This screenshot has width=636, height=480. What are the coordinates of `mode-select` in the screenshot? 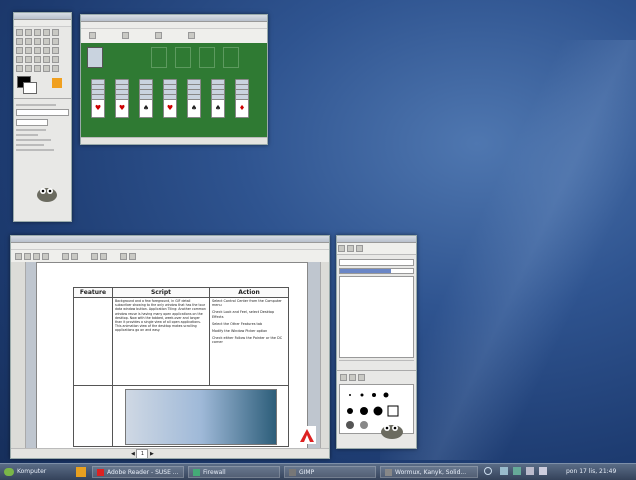 It's located at (32, 122).